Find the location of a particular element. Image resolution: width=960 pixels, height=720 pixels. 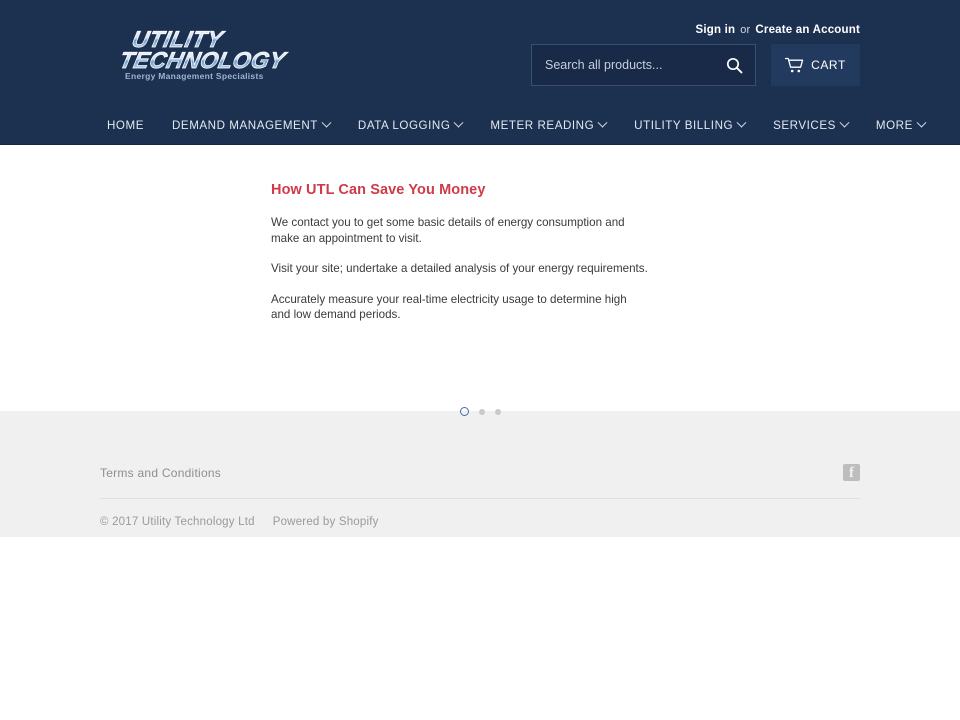

svg-text: TECHNOLOGY is located at coordinates (206, 60).